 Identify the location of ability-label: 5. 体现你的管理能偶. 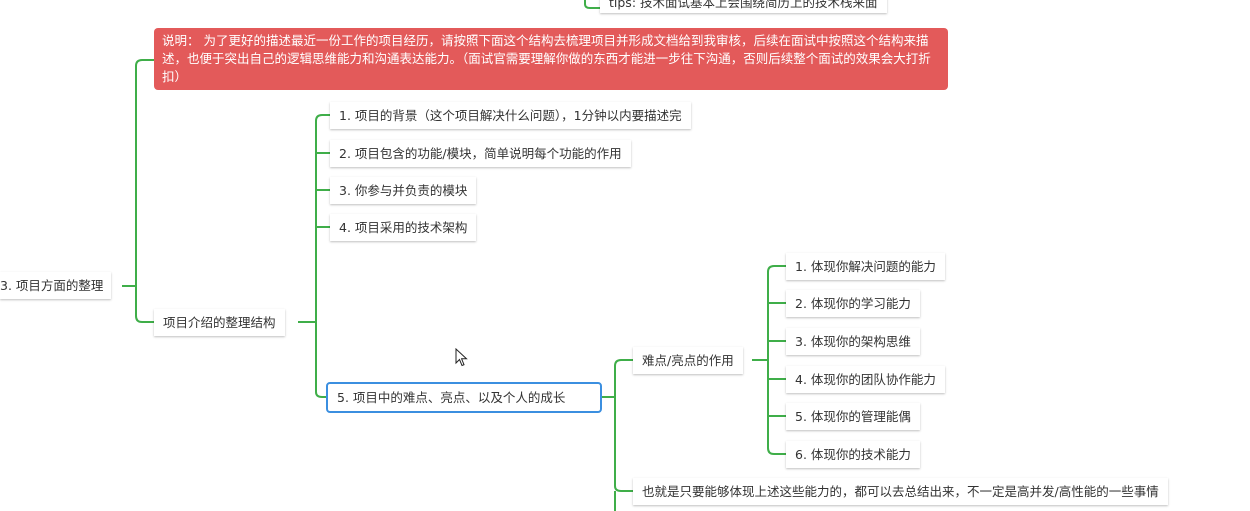
(853, 416).